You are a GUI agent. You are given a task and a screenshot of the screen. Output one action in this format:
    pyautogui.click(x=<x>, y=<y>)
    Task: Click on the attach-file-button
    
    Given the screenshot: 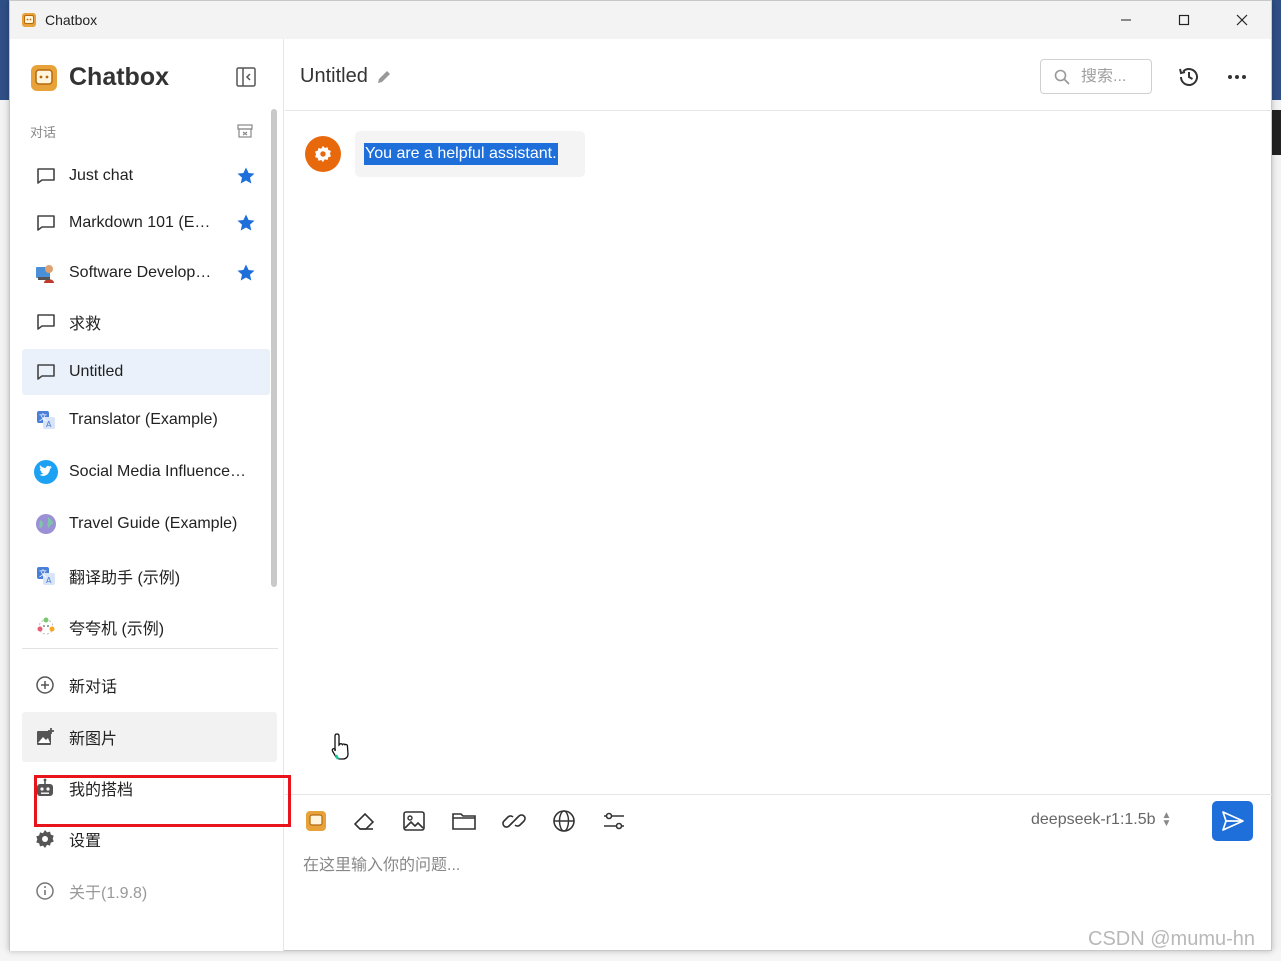 What is the action you would take?
    pyautogui.click(x=464, y=821)
    